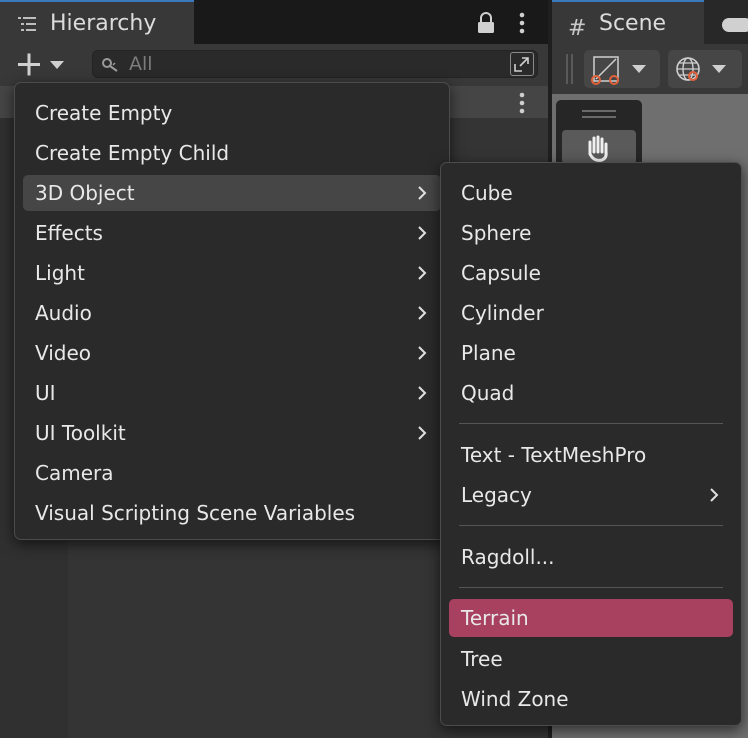 The width and height of the screenshot is (748, 738). Describe the element at coordinates (591, 699) in the screenshot. I see `menu-item-wind-zone: Wind Zone` at that location.